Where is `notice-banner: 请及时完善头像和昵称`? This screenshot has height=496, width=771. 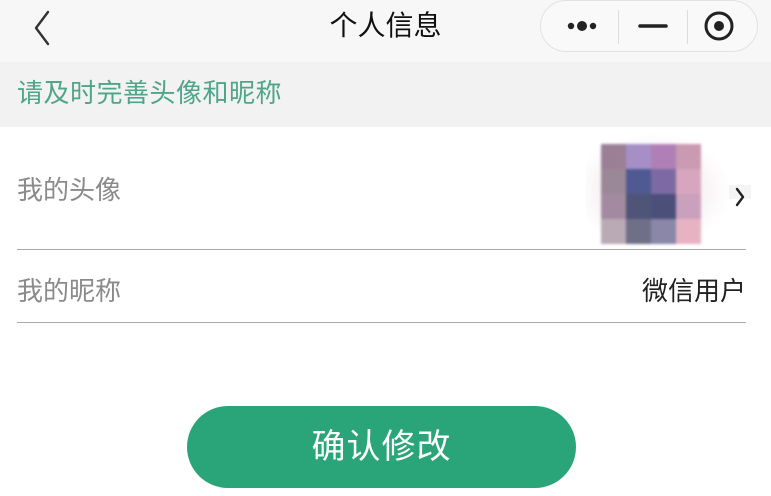
notice-banner: 请及时完善头像和昵称 is located at coordinates (385, 94).